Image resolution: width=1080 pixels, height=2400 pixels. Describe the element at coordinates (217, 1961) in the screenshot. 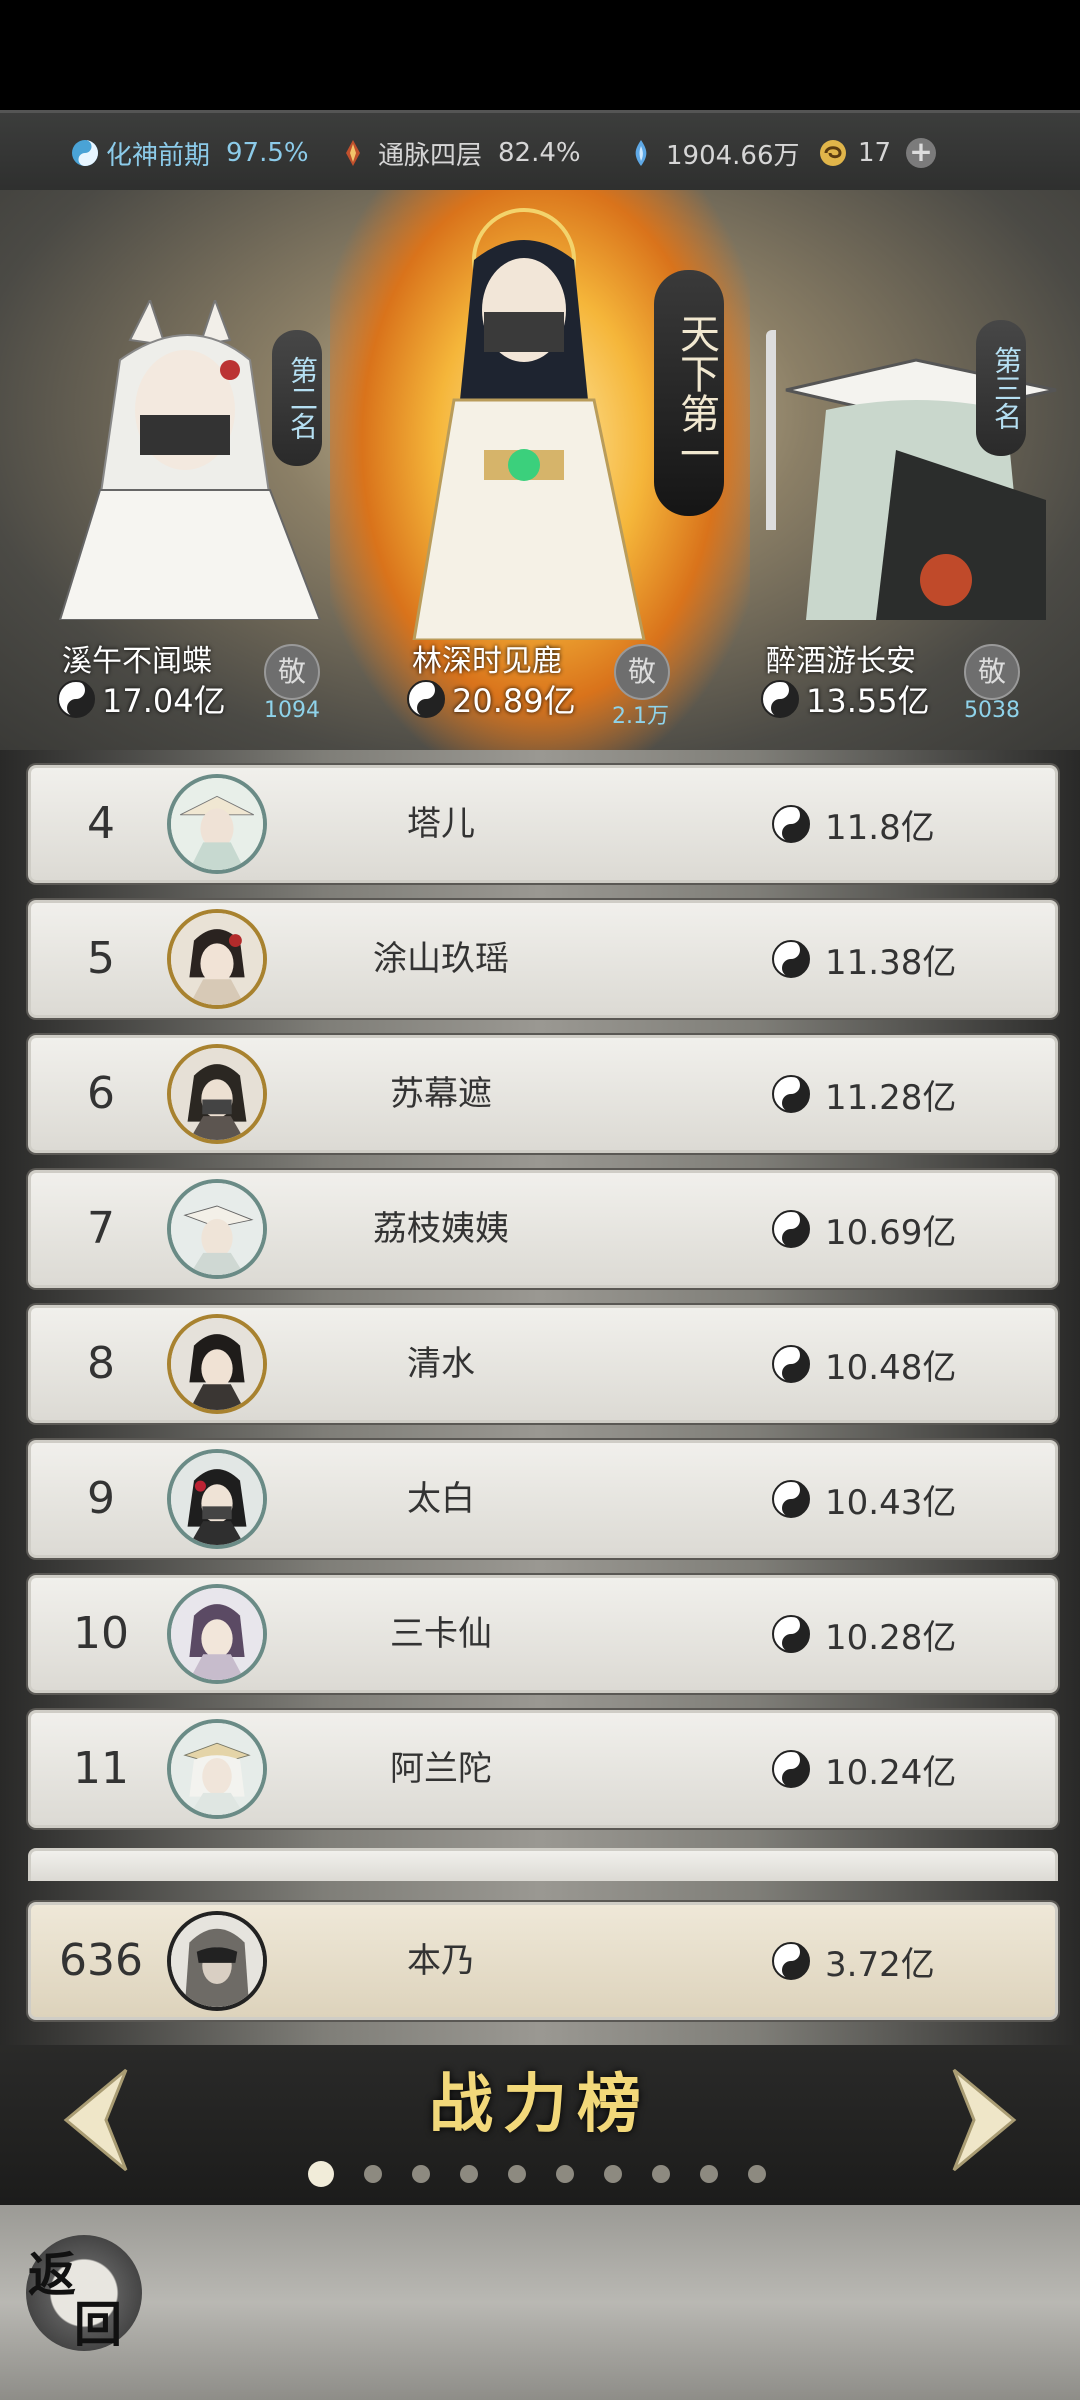

I see `my-avatar` at that location.